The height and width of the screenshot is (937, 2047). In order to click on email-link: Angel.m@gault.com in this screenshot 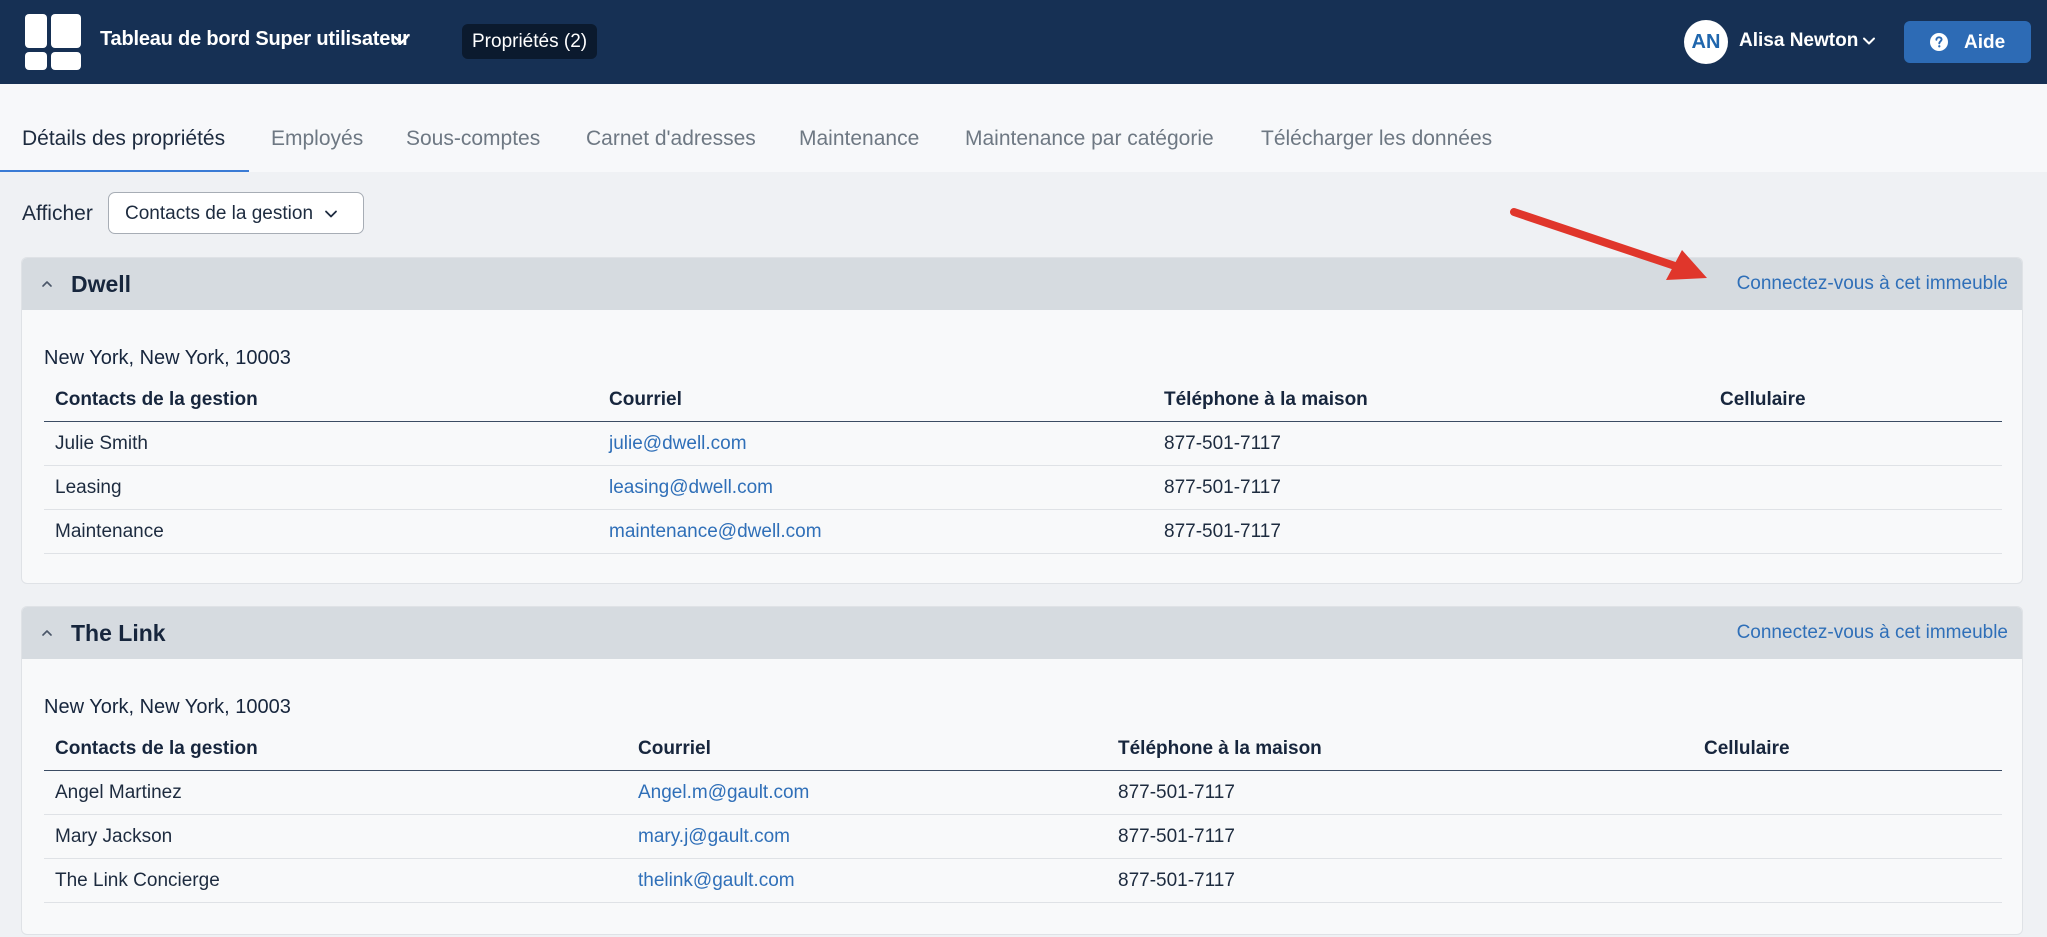, I will do `click(867, 792)`.